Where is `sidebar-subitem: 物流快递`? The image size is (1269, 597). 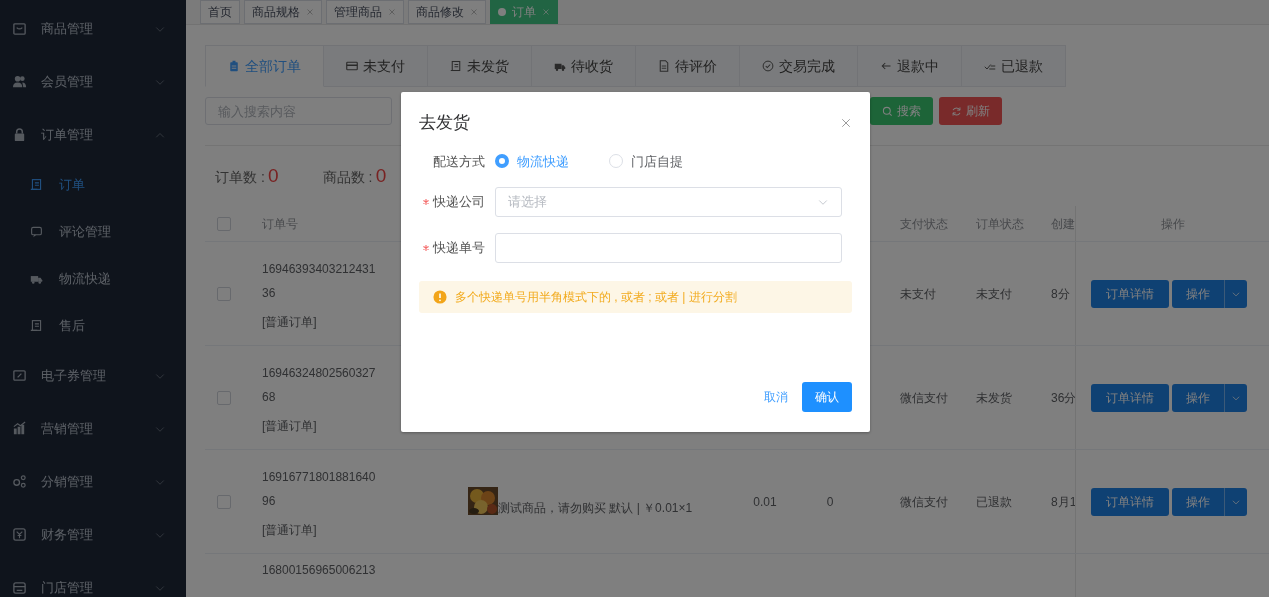
sidebar-subitem: 物流快递 is located at coordinates (93, 278).